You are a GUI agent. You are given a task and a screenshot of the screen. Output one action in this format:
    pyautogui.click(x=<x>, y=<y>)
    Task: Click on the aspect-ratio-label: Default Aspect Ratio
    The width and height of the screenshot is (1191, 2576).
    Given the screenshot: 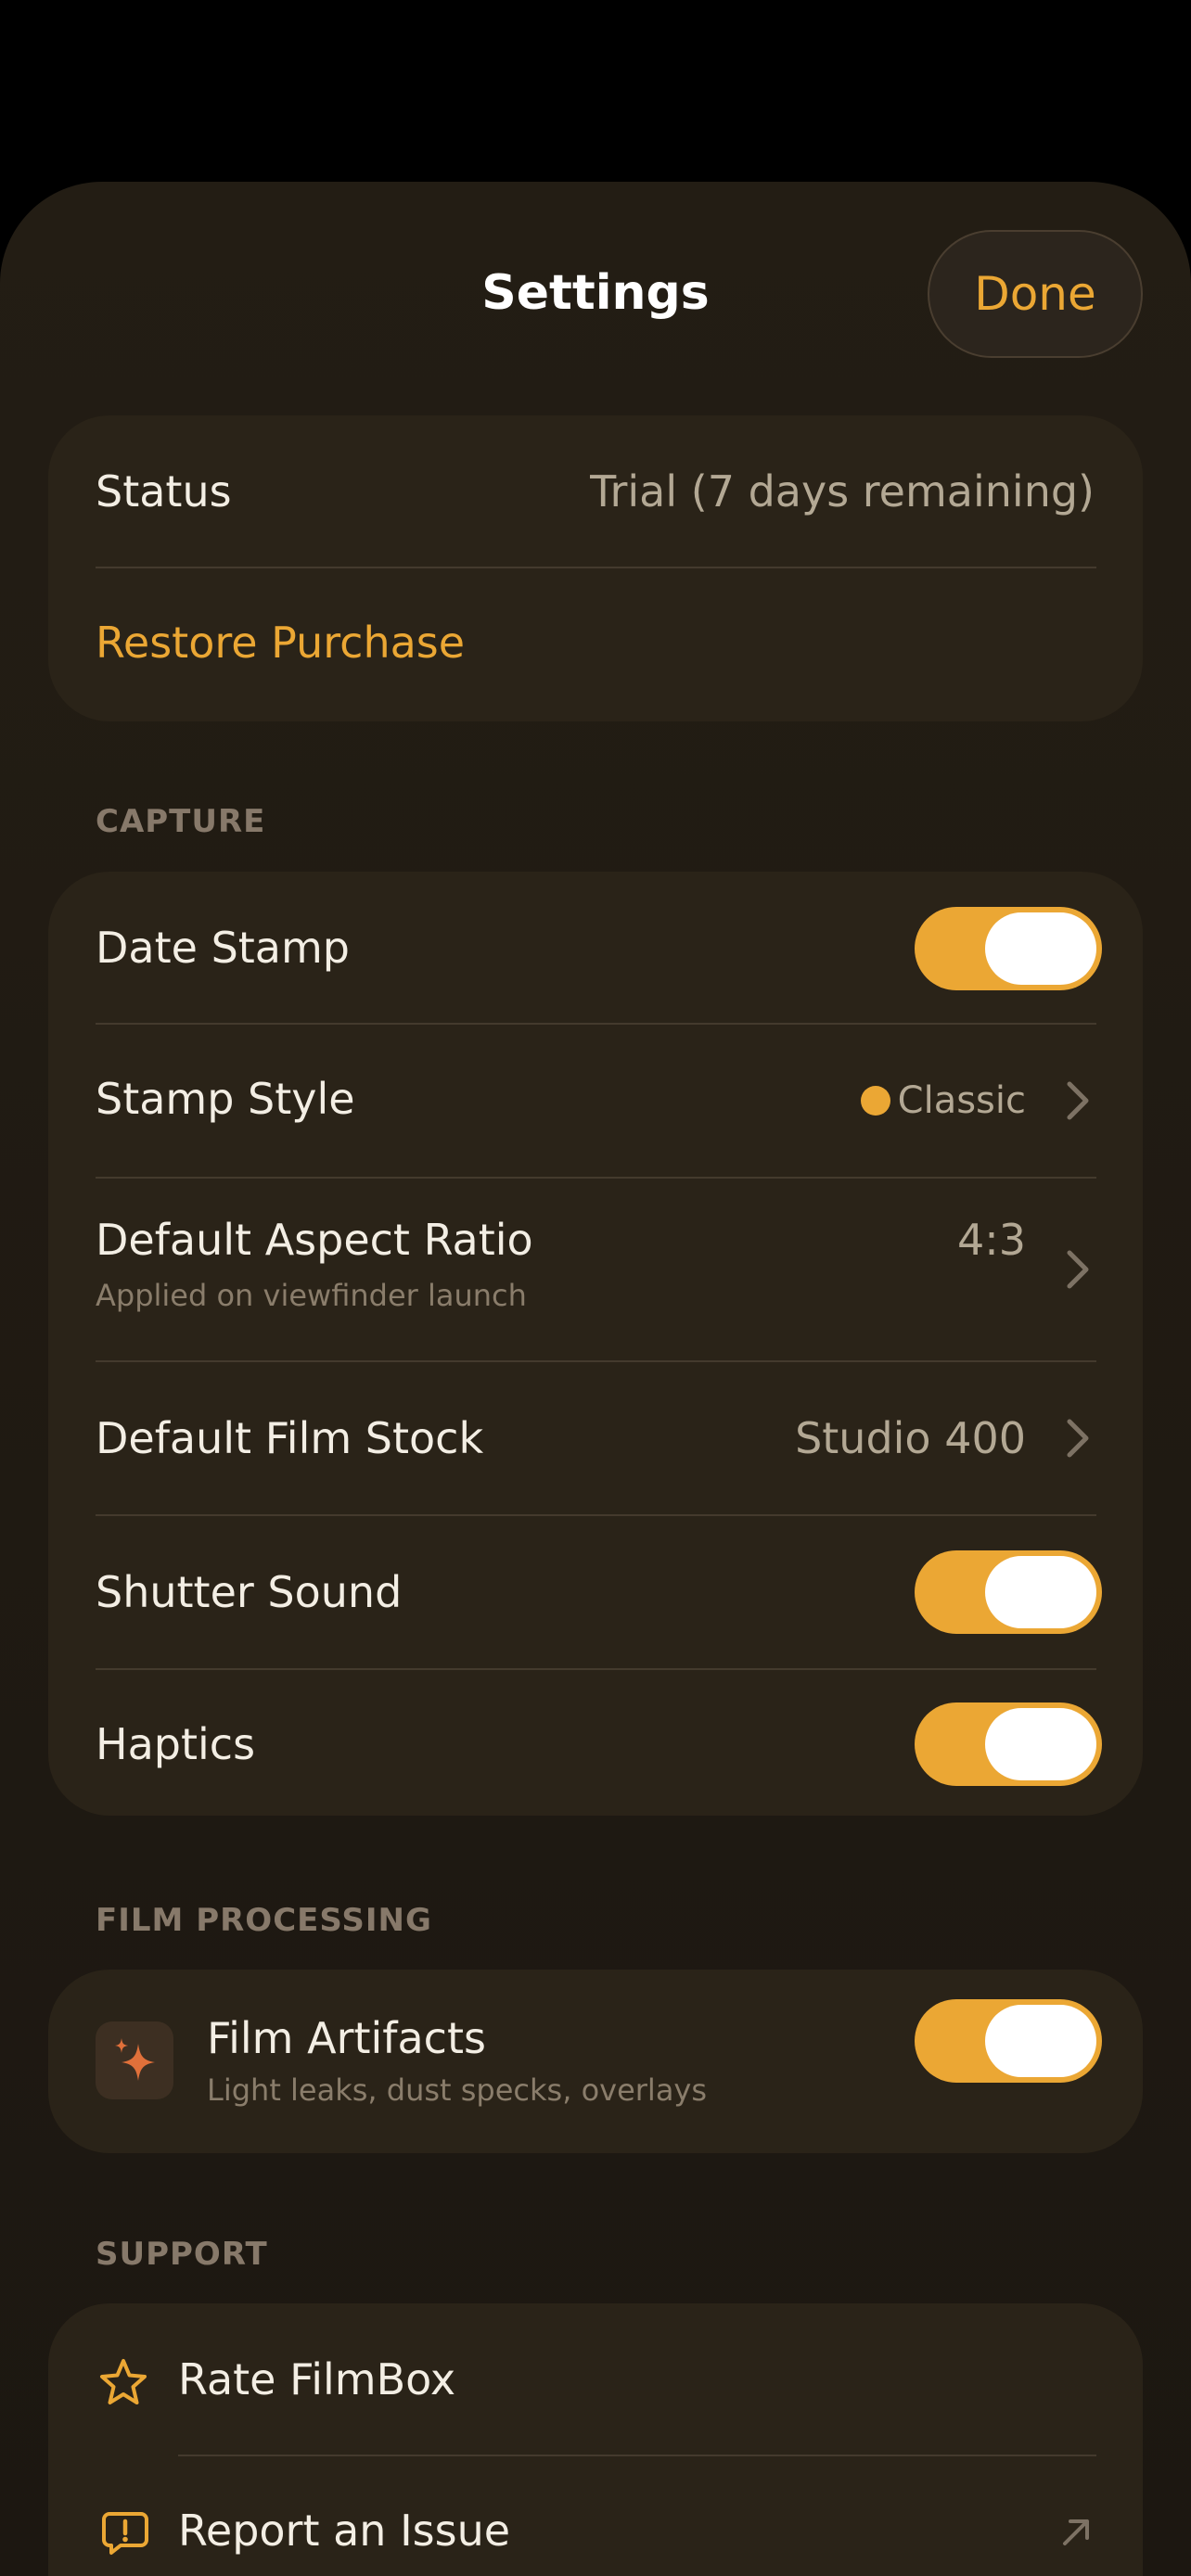 What is the action you would take?
    pyautogui.click(x=314, y=1240)
    